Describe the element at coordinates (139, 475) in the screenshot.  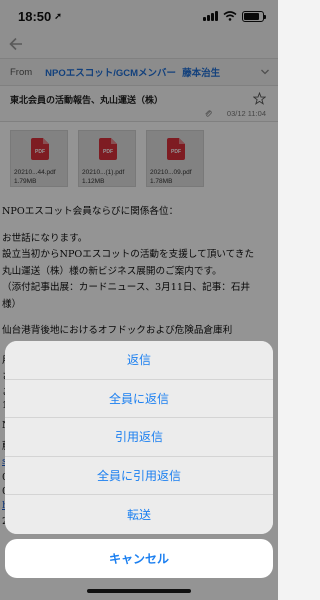
I see `quote-reply-all-button: 全員に引用返信` at that location.